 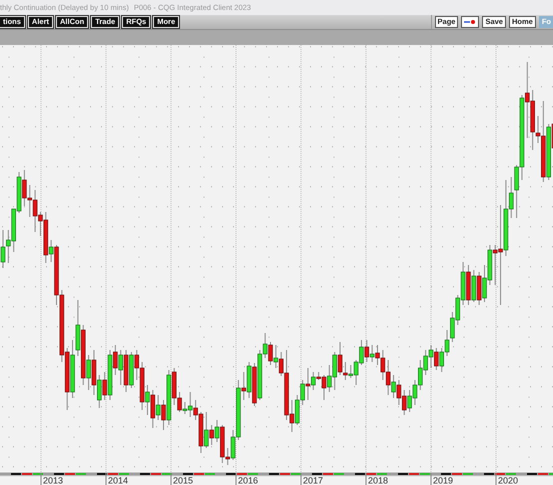 I want to click on toolbar-button, so click(x=470, y=22).